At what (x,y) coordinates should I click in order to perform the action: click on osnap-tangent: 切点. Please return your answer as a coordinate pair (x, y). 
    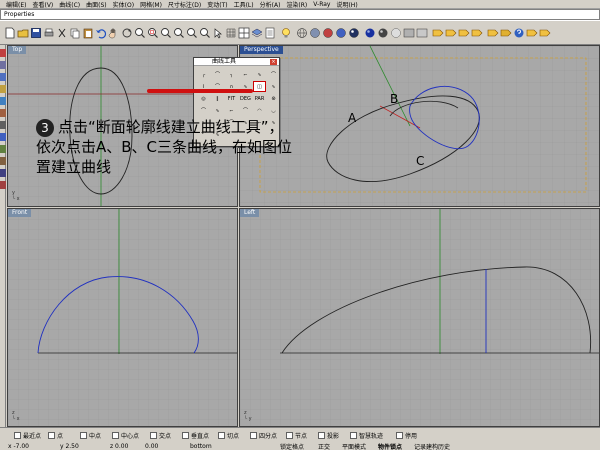
    Looking at the image, I should click on (228, 435).